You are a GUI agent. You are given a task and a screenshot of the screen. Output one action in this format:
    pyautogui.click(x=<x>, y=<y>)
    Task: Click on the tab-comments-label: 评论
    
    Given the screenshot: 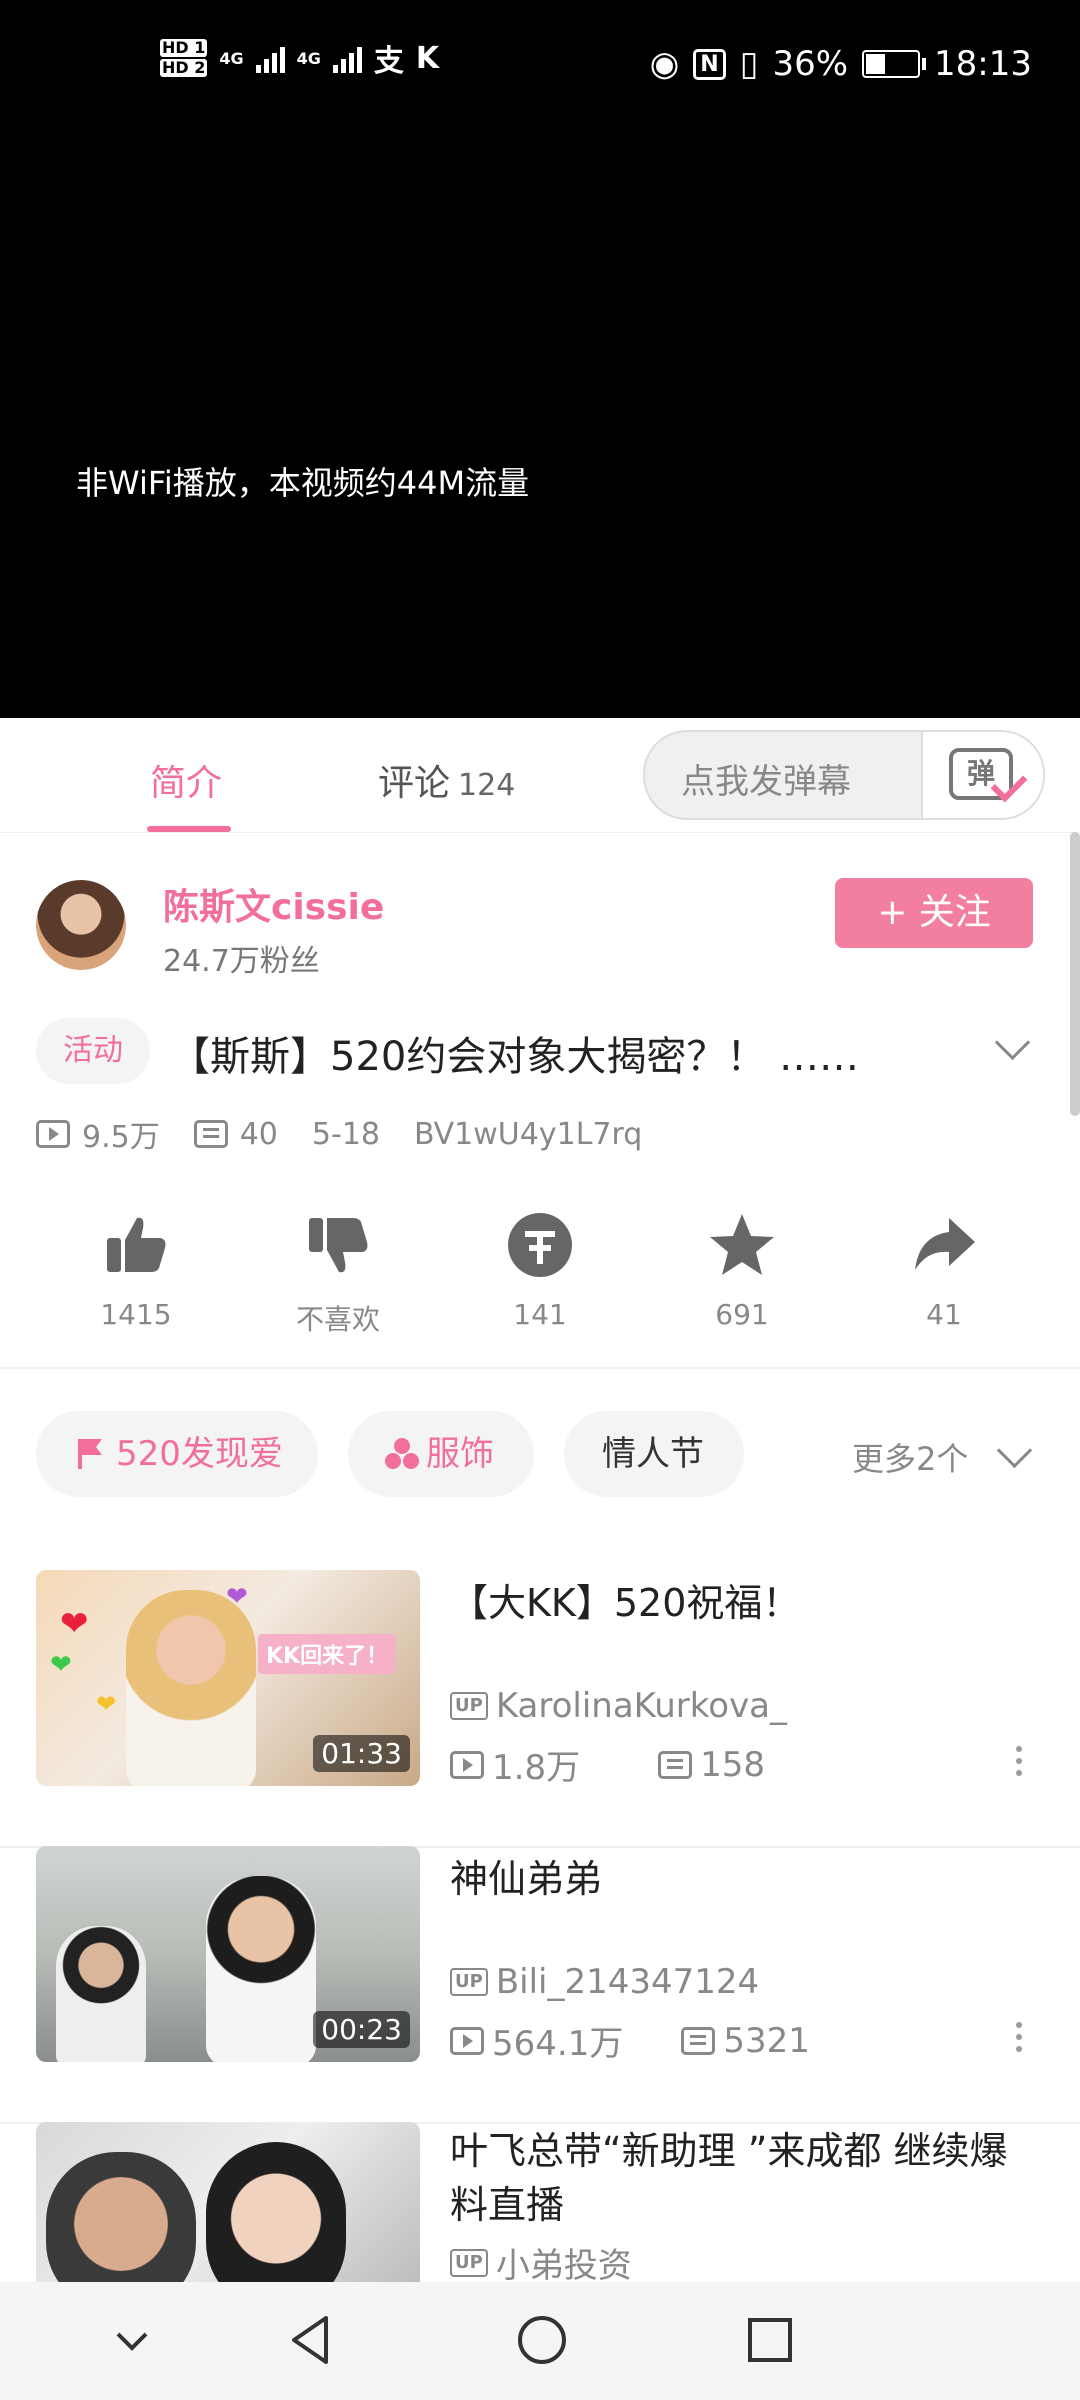 What is the action you would take?
    pyautogui.click(x=414, y=783)
    